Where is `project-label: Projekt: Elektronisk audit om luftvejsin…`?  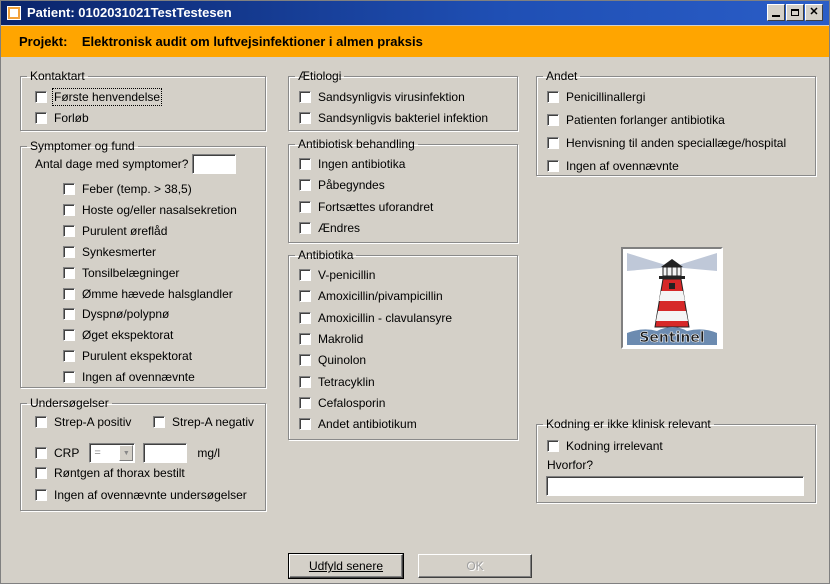 project-label: Projekt: Elektronisk audit om luftvejsin… is located at coordinates (221, 41).